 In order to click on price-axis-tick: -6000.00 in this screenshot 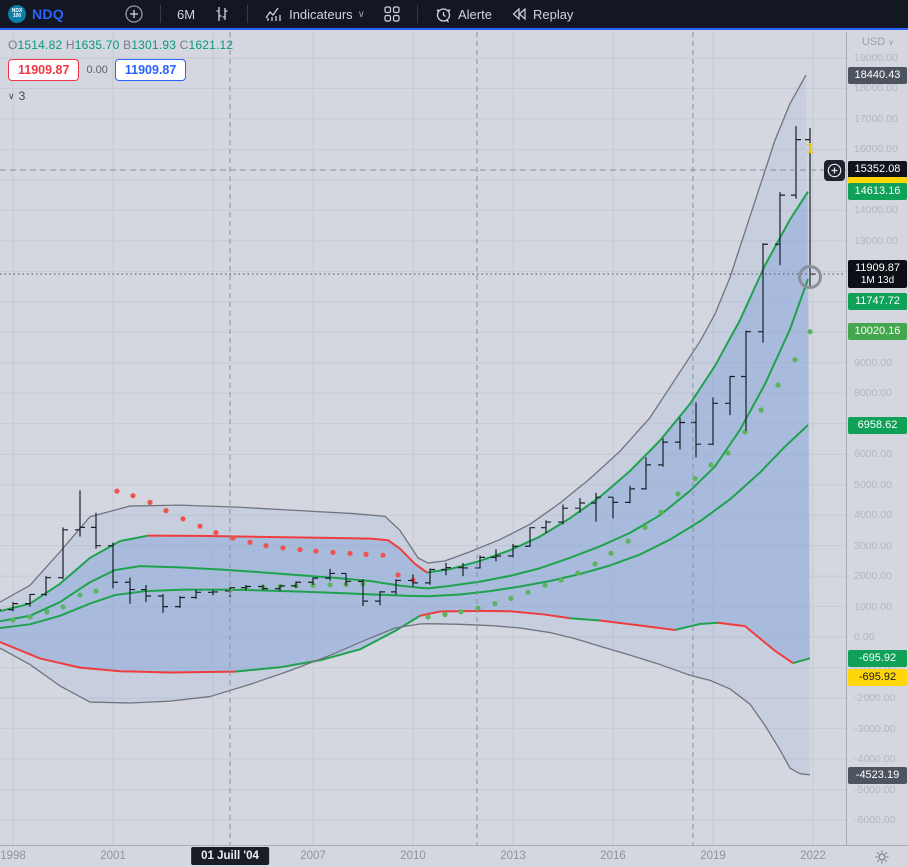, I will do `click(875, 820)`.